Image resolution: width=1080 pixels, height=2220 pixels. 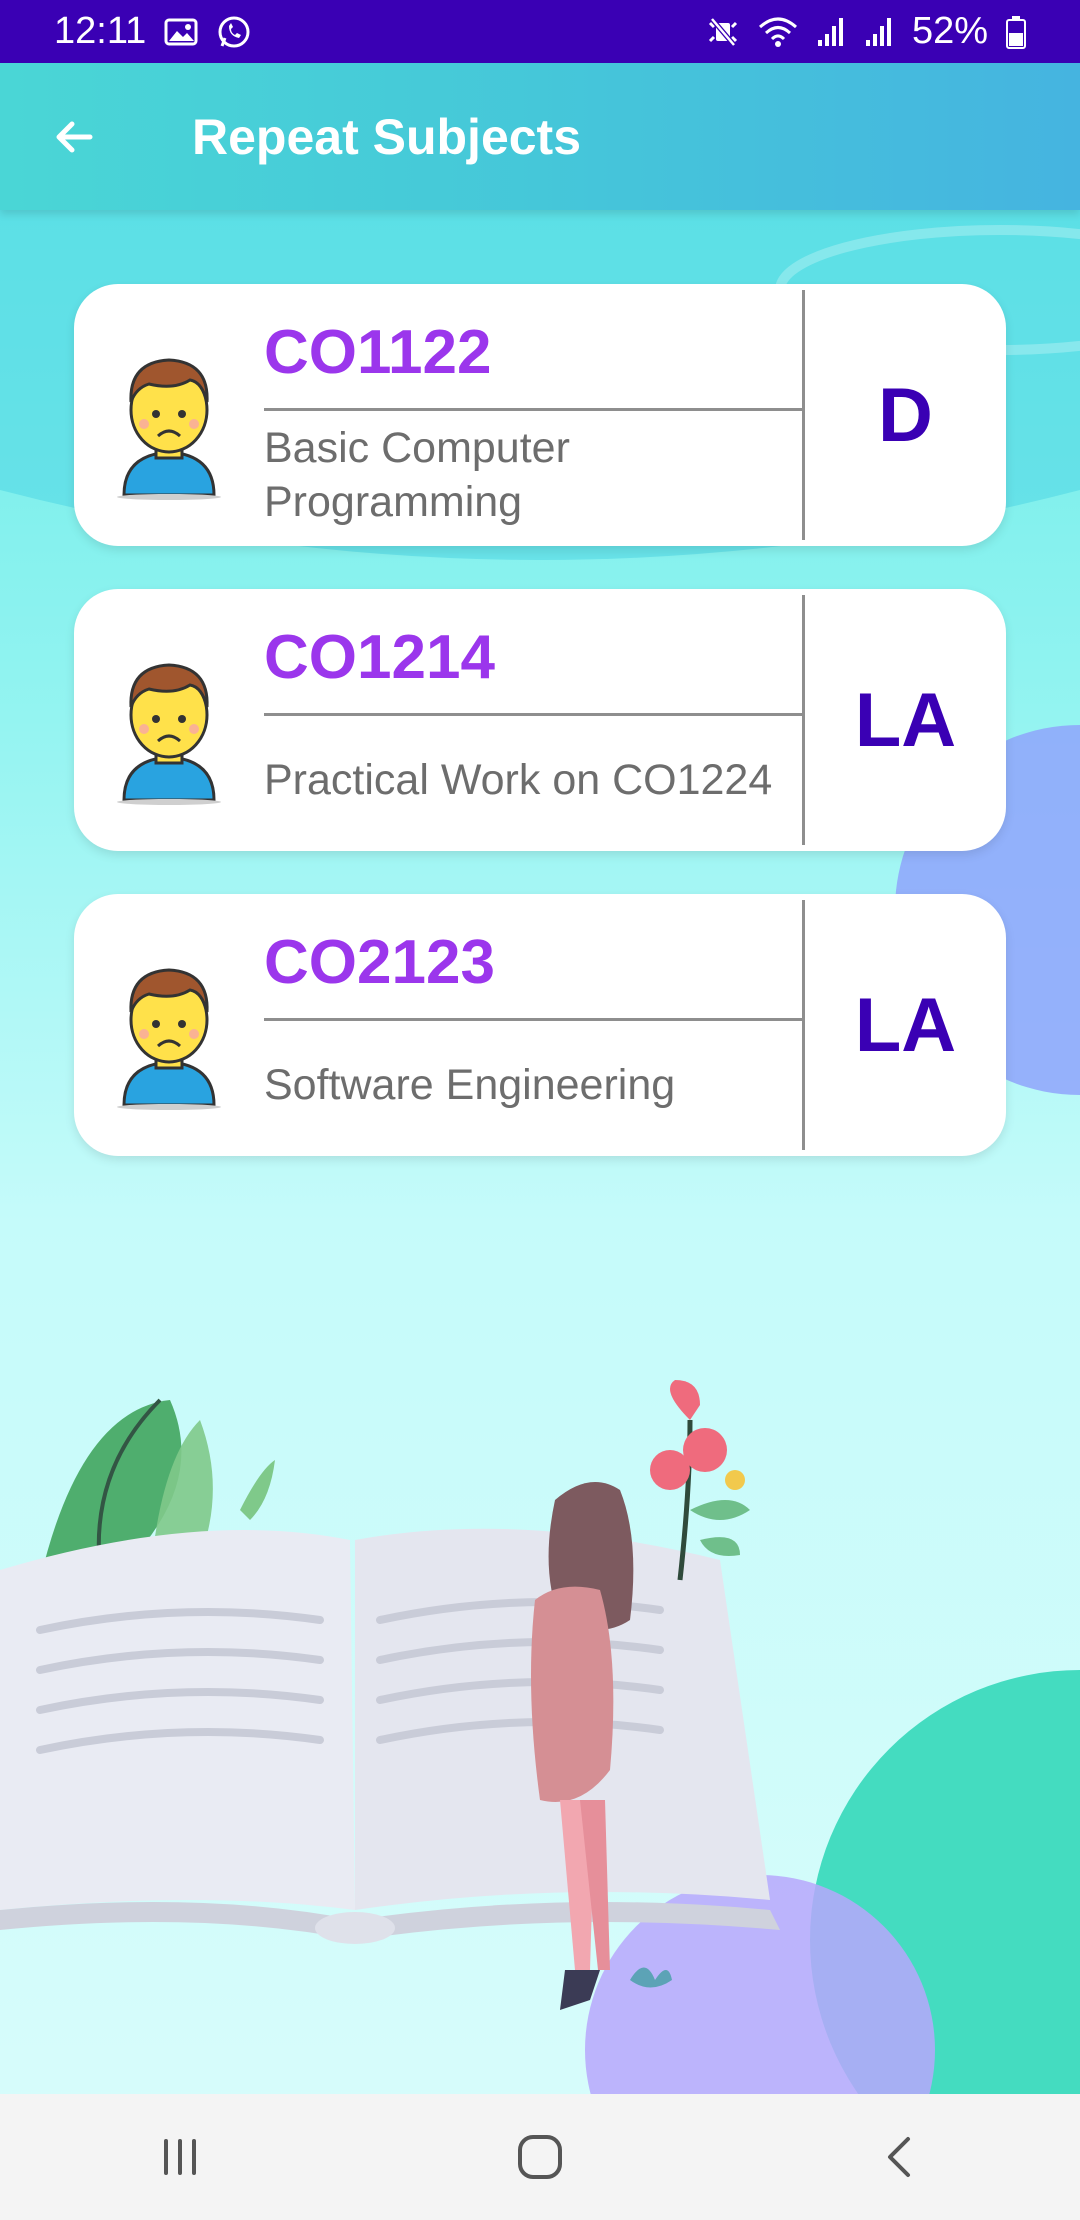 What do you see at coordinates (533, 347) in the screenshot?
I see `subject-code: CO1122` at bounding box center [533, 347].